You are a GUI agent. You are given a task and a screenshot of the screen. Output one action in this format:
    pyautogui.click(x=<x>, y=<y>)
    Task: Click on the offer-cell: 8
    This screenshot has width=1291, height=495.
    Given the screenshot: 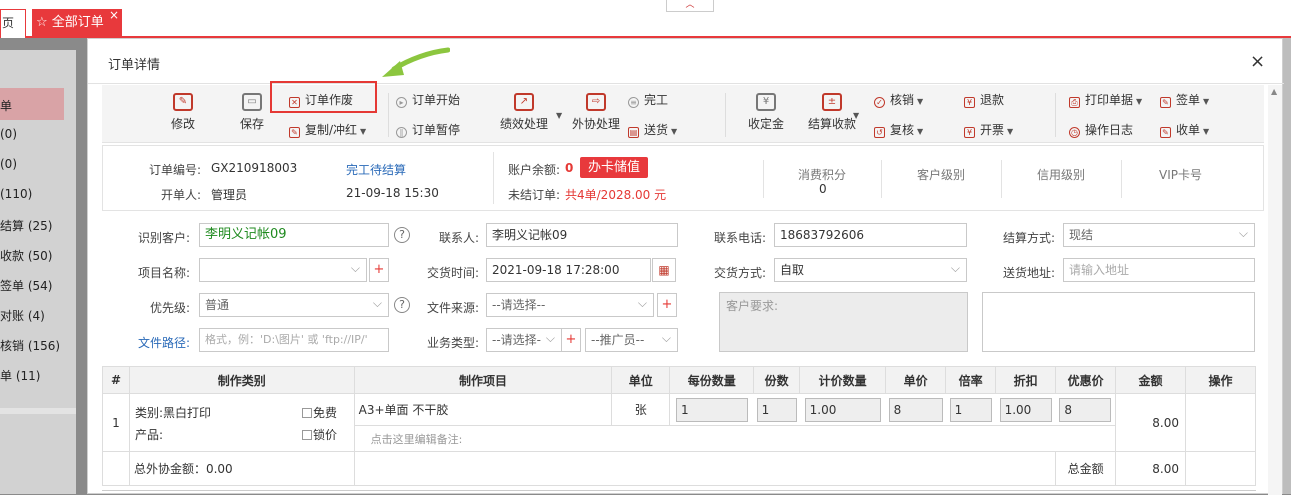 What is the action you would take?
    pyautogui.click(x=1085, y=409)
    